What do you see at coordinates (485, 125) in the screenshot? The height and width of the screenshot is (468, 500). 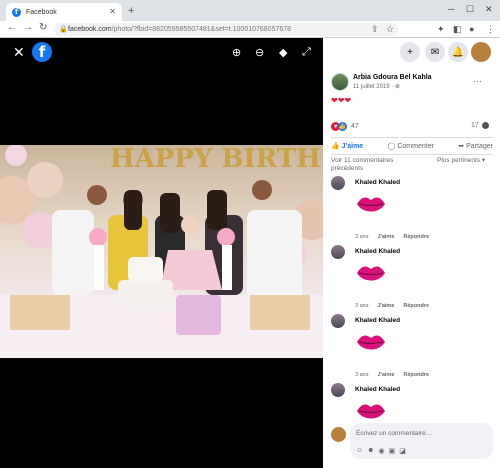 I see `comment-count-icon` at bounding box center [485, 125].